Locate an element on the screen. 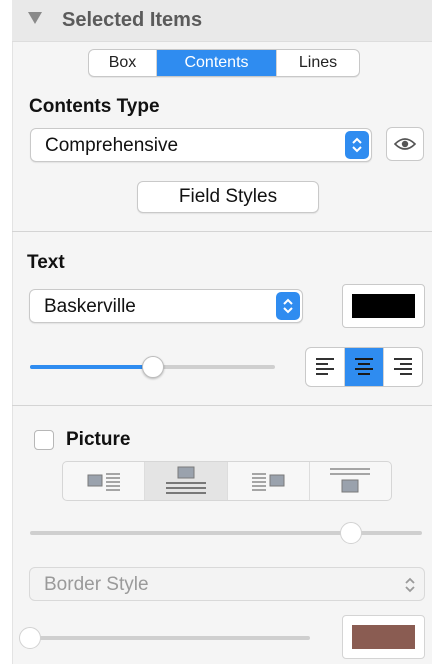 Image resolution: width=432 pixels, height=664 pixels. align-left-button is located at coordinates (325, 367).